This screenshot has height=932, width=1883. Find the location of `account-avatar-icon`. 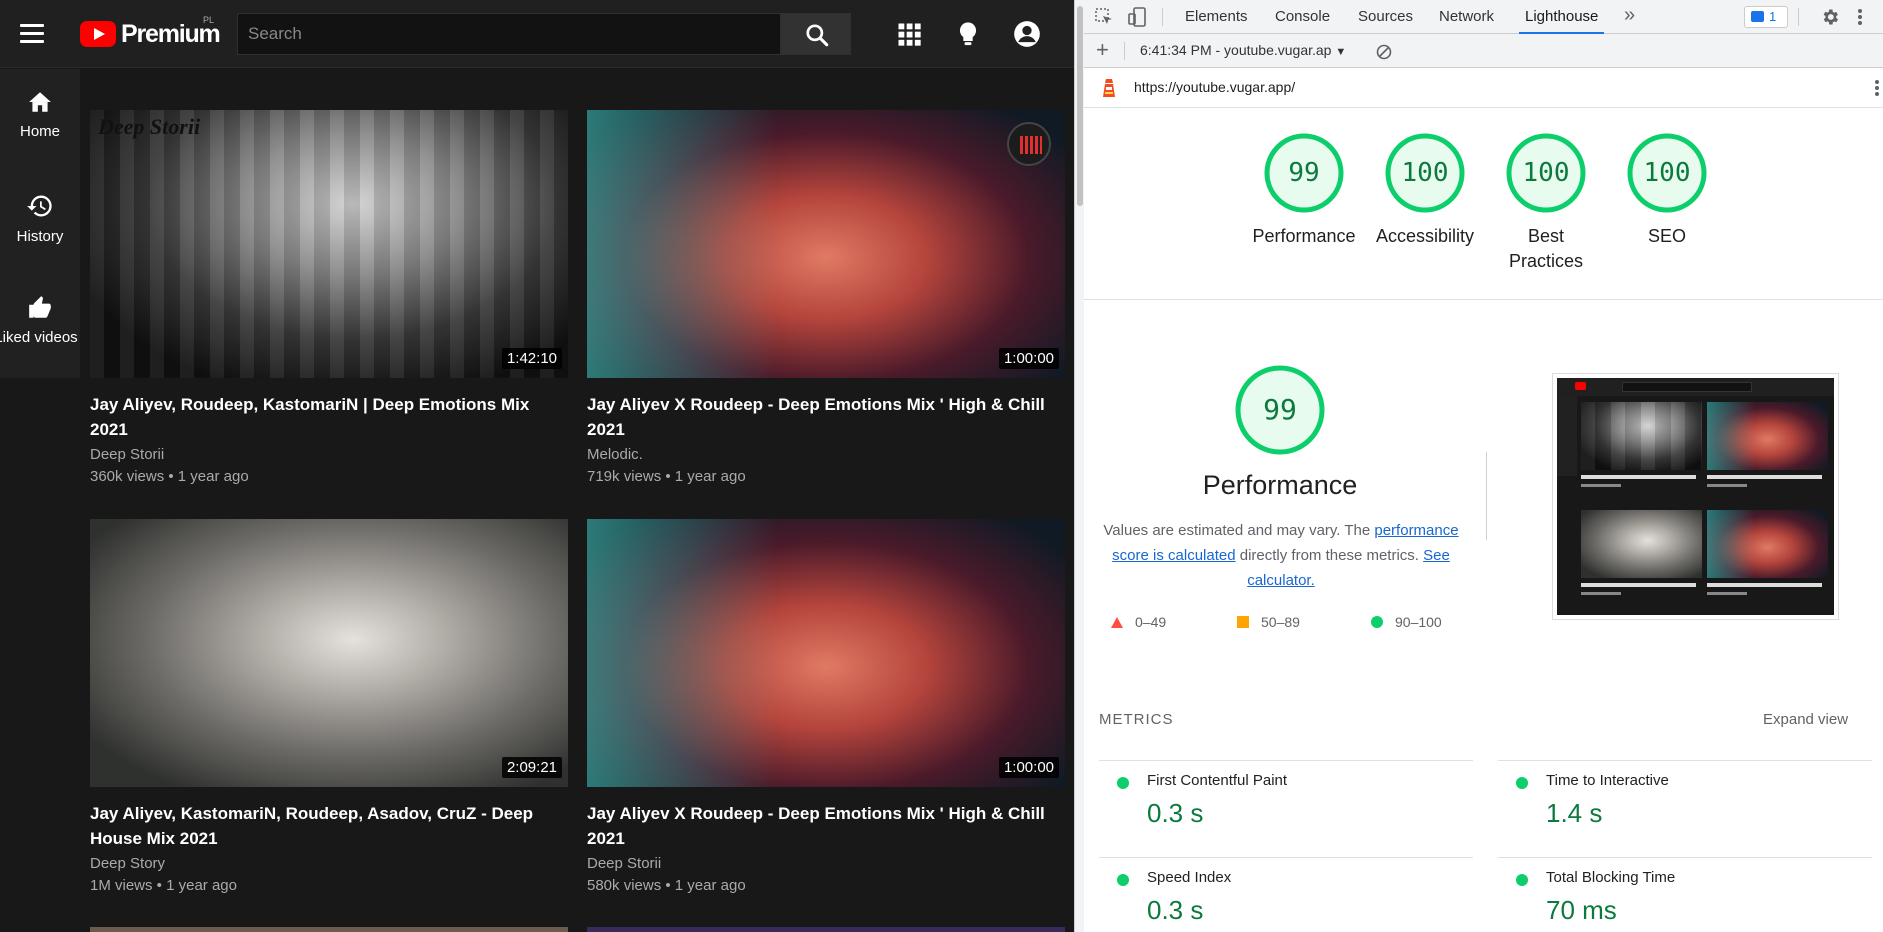

account-avatar-icon is located at coordinates (1027, 34).